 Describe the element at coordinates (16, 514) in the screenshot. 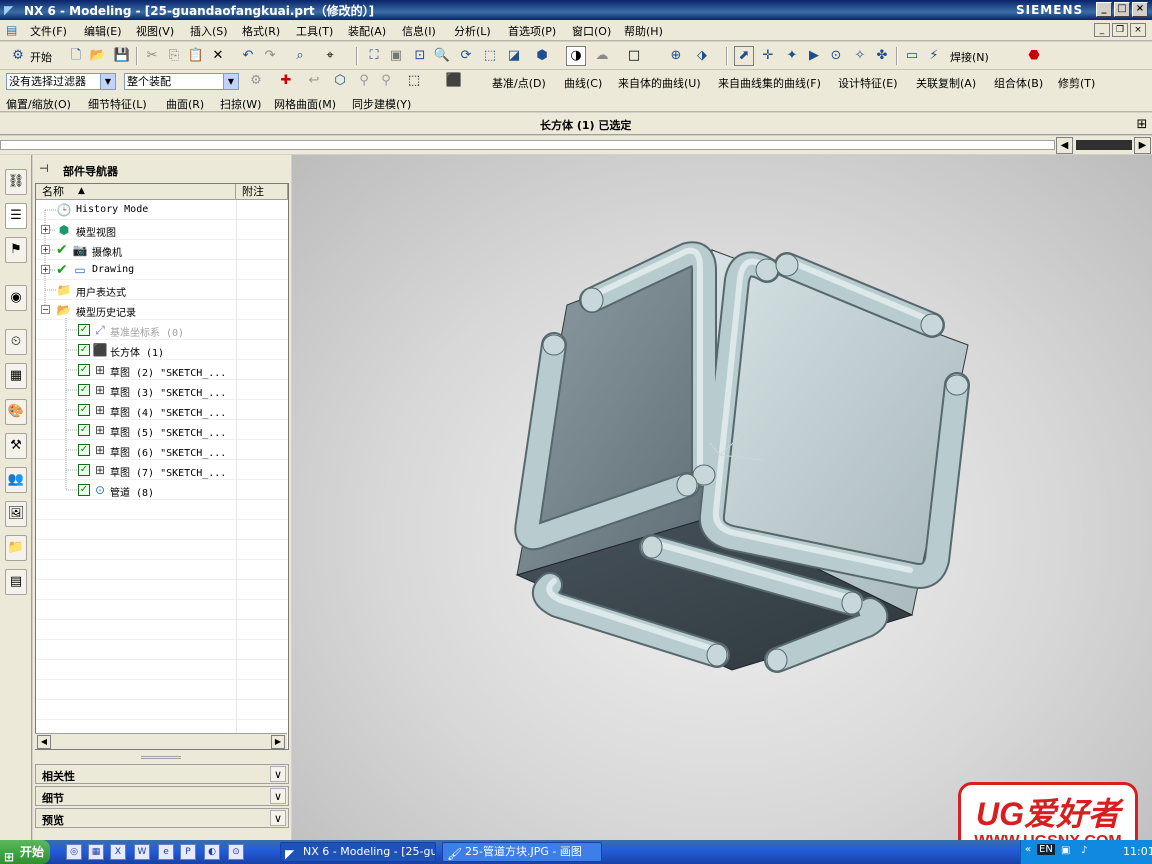

I see `system-scenes-icon: 🖼` at that location.